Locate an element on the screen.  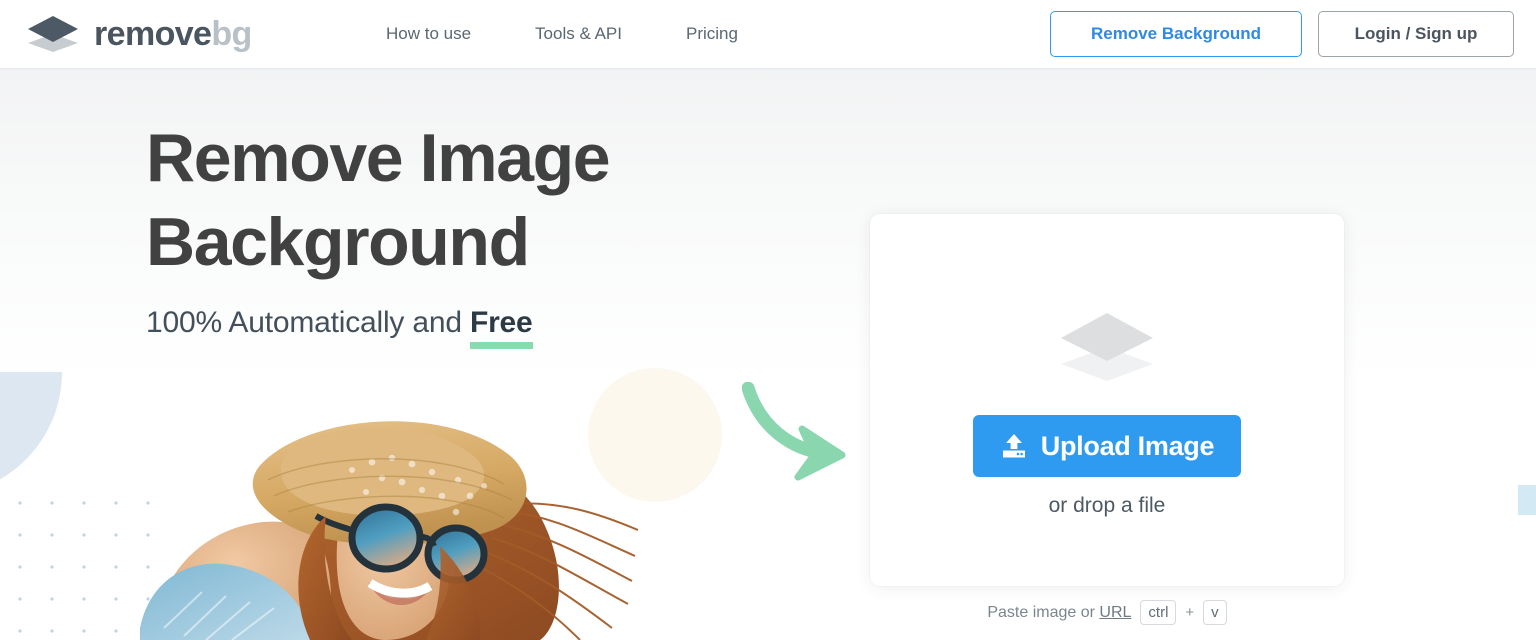
paste-hint-row: Paste image or URL ctrl + v is located at coordinates (1107, 612).